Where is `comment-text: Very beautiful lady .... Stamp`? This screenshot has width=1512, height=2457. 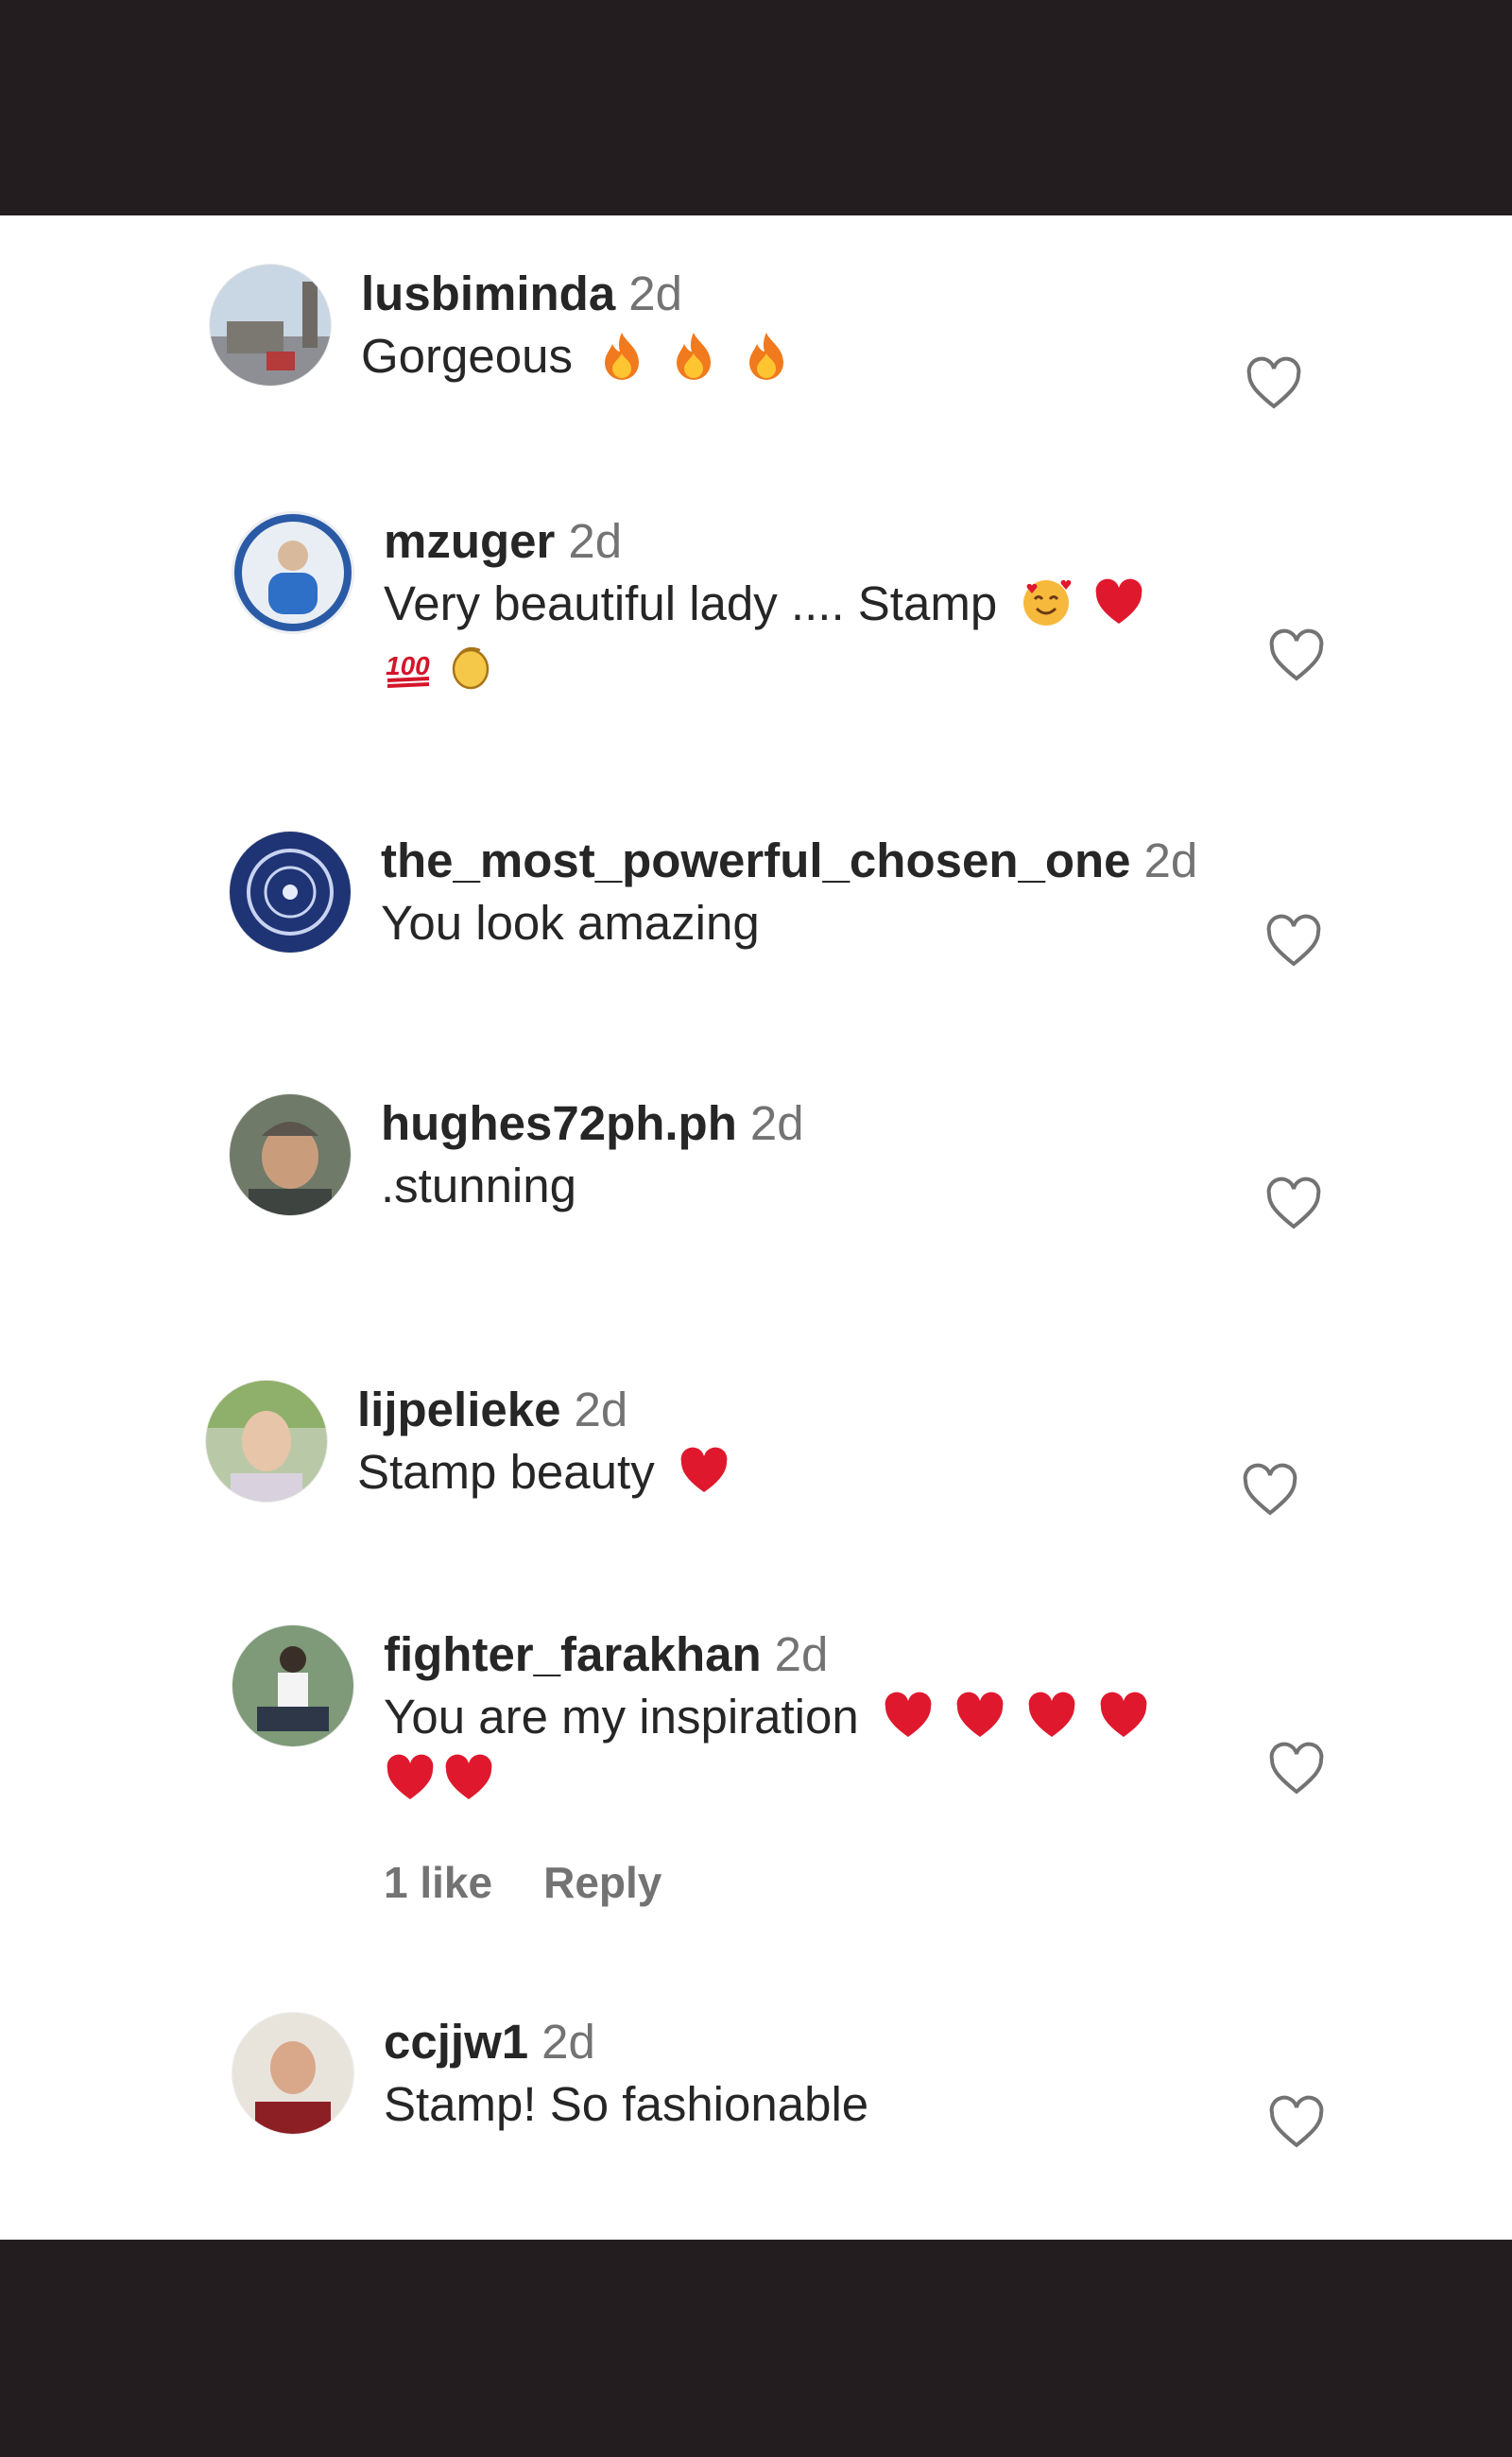
comment-text: Very beautiful lady .... Stamp is located at coordinates (691, 603).